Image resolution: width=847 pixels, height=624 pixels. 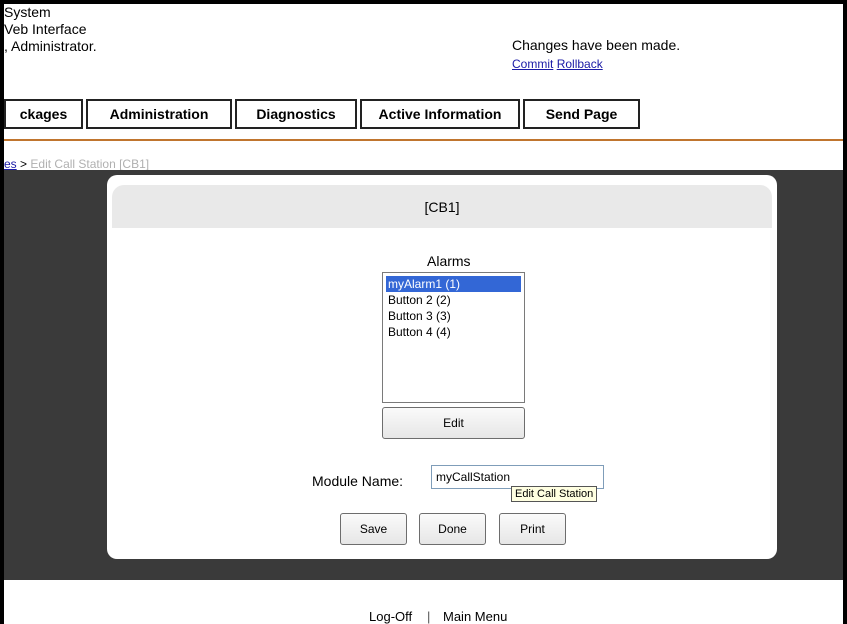 I want to click on tab-send-page: Send Page, so click(x=581, y=114).